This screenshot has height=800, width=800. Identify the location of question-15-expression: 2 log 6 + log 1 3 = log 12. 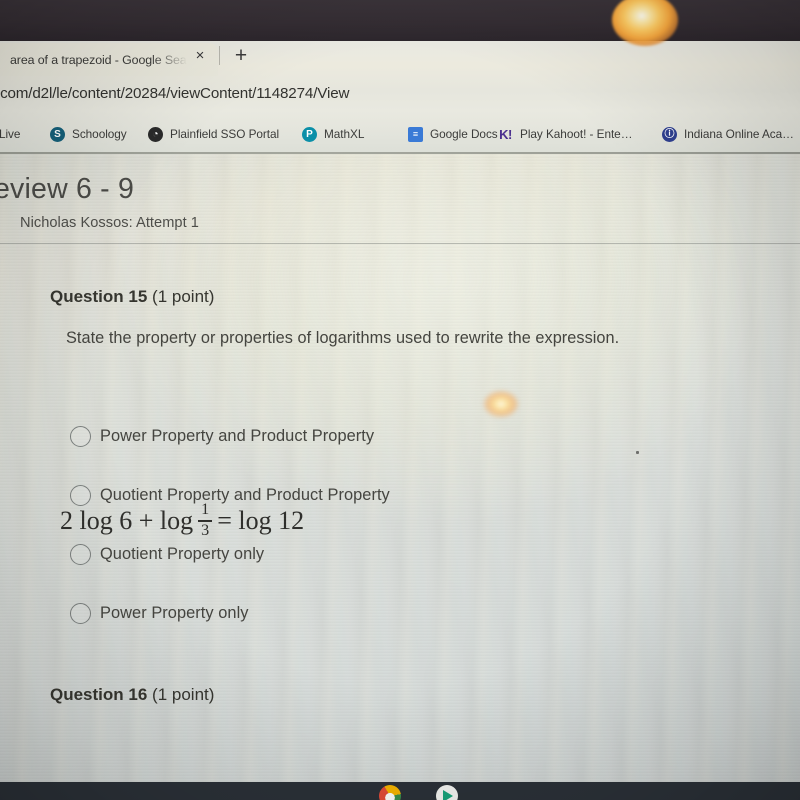
(182, 520).